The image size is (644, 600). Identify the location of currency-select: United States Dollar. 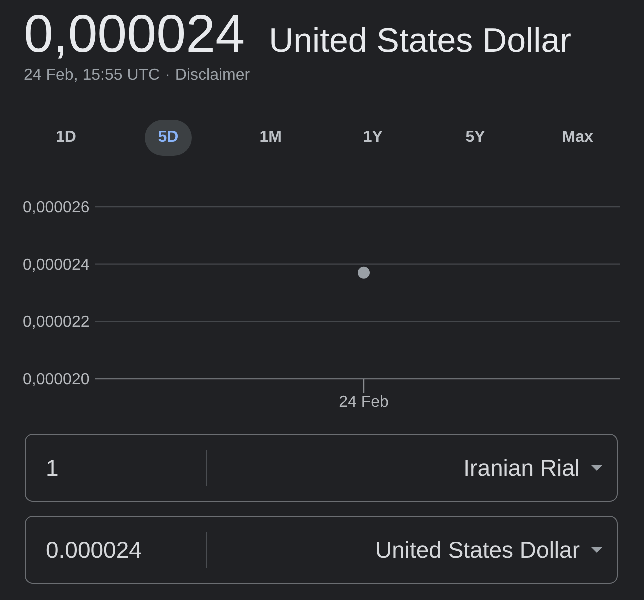
(412, 550).